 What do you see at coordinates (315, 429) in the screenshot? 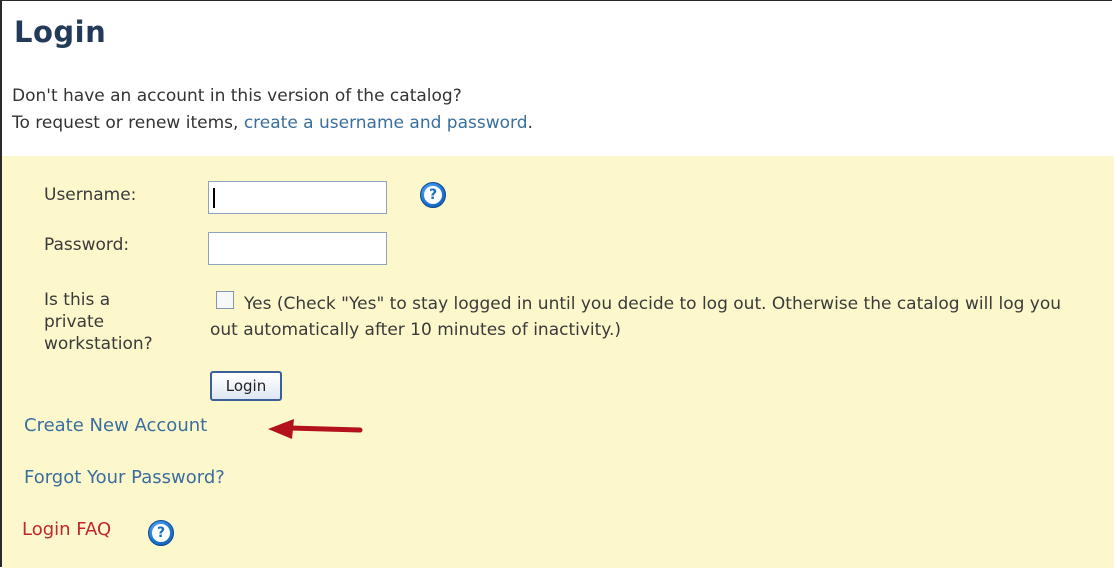
I see `red-arrow-icon` at bounding box center [315, 429].